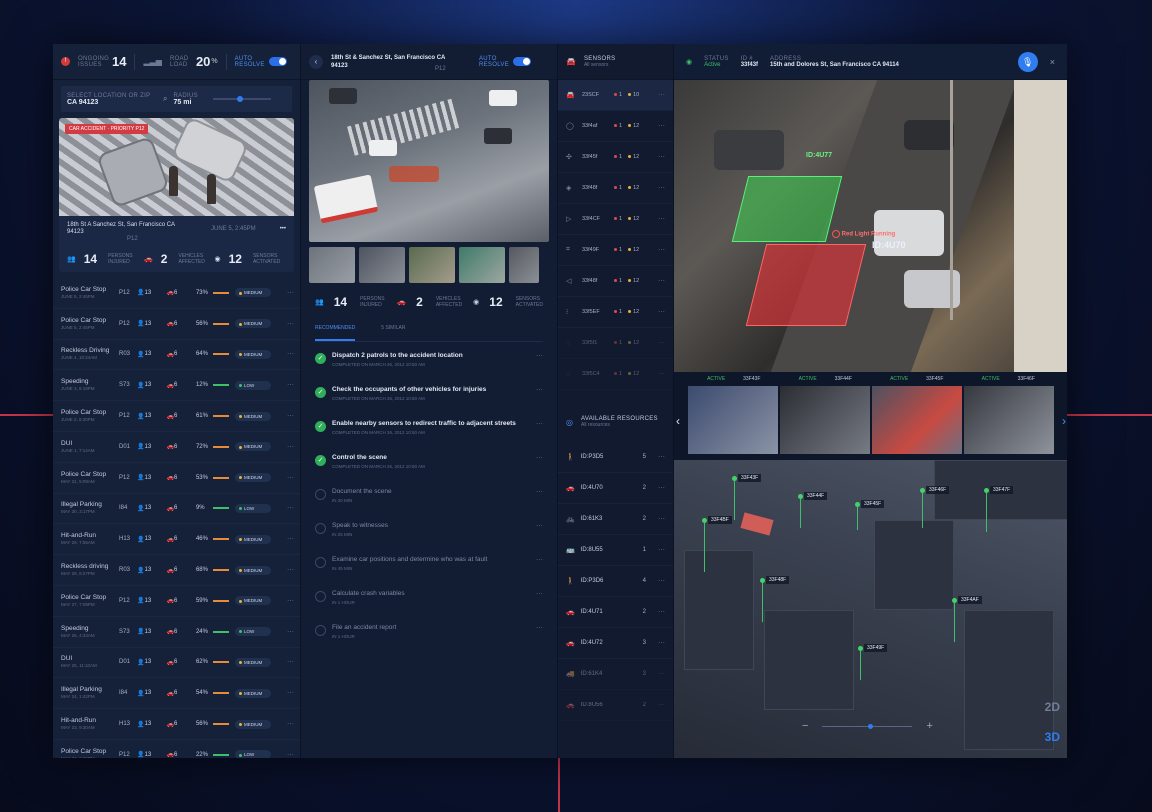 The image size is (1152, 812). What do you see at coordinates (615, 343) in the screenshot?
I see `sensor-row: ◌ 33f5f1 1 12 ⋯` at bounding box center [615, 343].